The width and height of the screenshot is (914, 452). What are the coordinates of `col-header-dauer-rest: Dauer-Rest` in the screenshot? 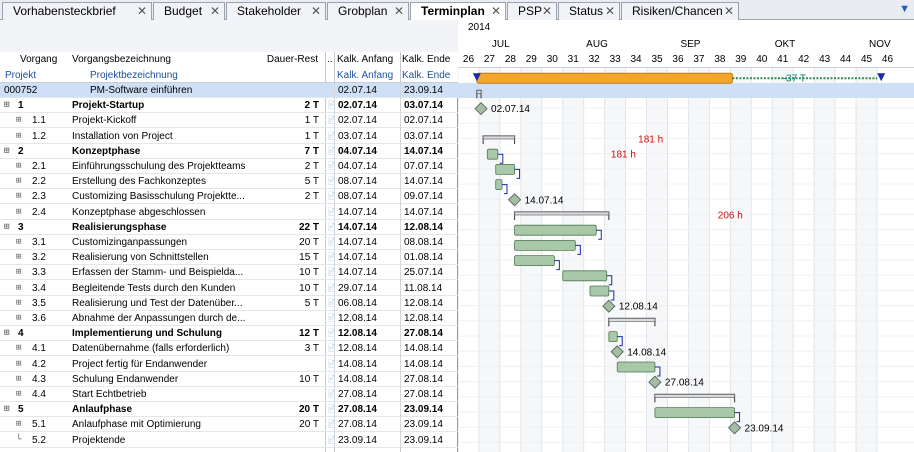 It's located at (287, 60).